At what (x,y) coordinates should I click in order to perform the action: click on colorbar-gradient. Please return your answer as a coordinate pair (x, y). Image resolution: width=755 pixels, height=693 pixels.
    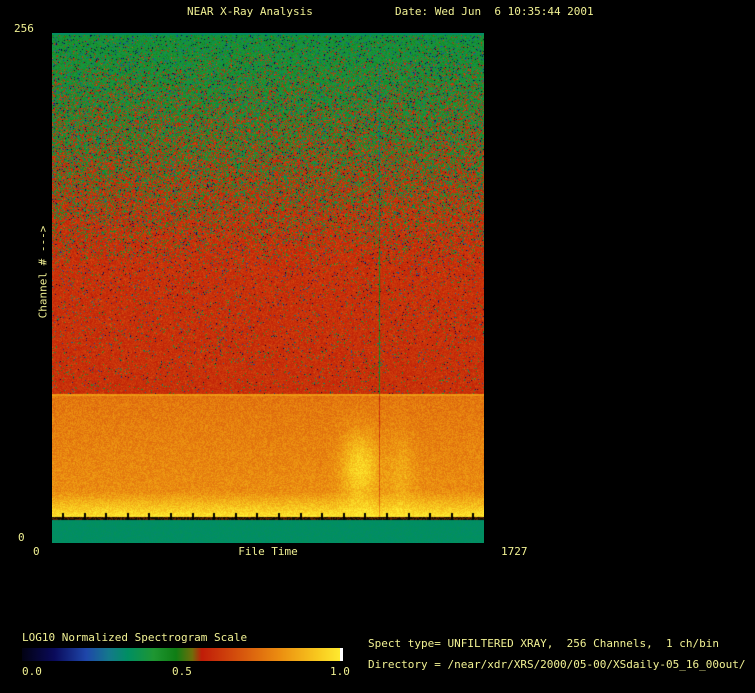
    Looking at the image, I should click on (182, 654).